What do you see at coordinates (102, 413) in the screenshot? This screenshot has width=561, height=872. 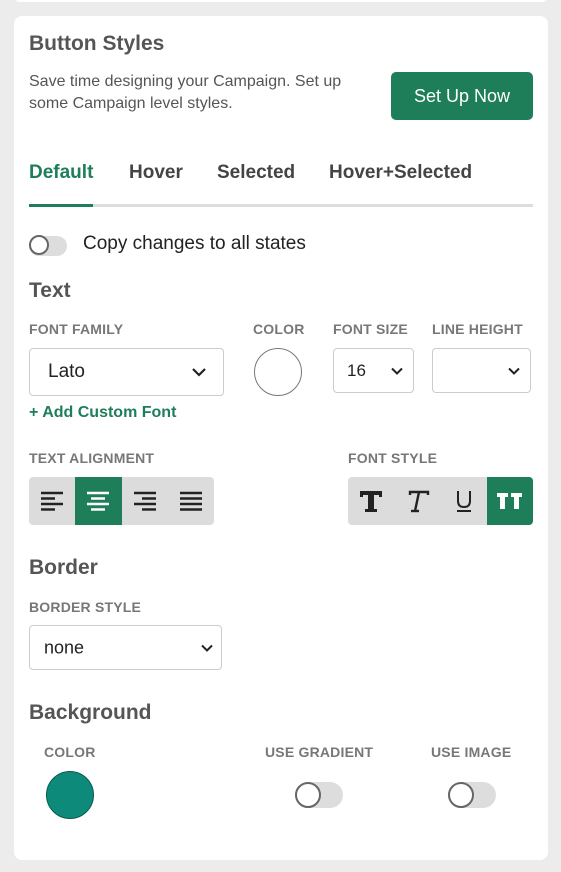 I see `add-custom-font-link: + Add Custom Font` at bounding box center [102, 413].